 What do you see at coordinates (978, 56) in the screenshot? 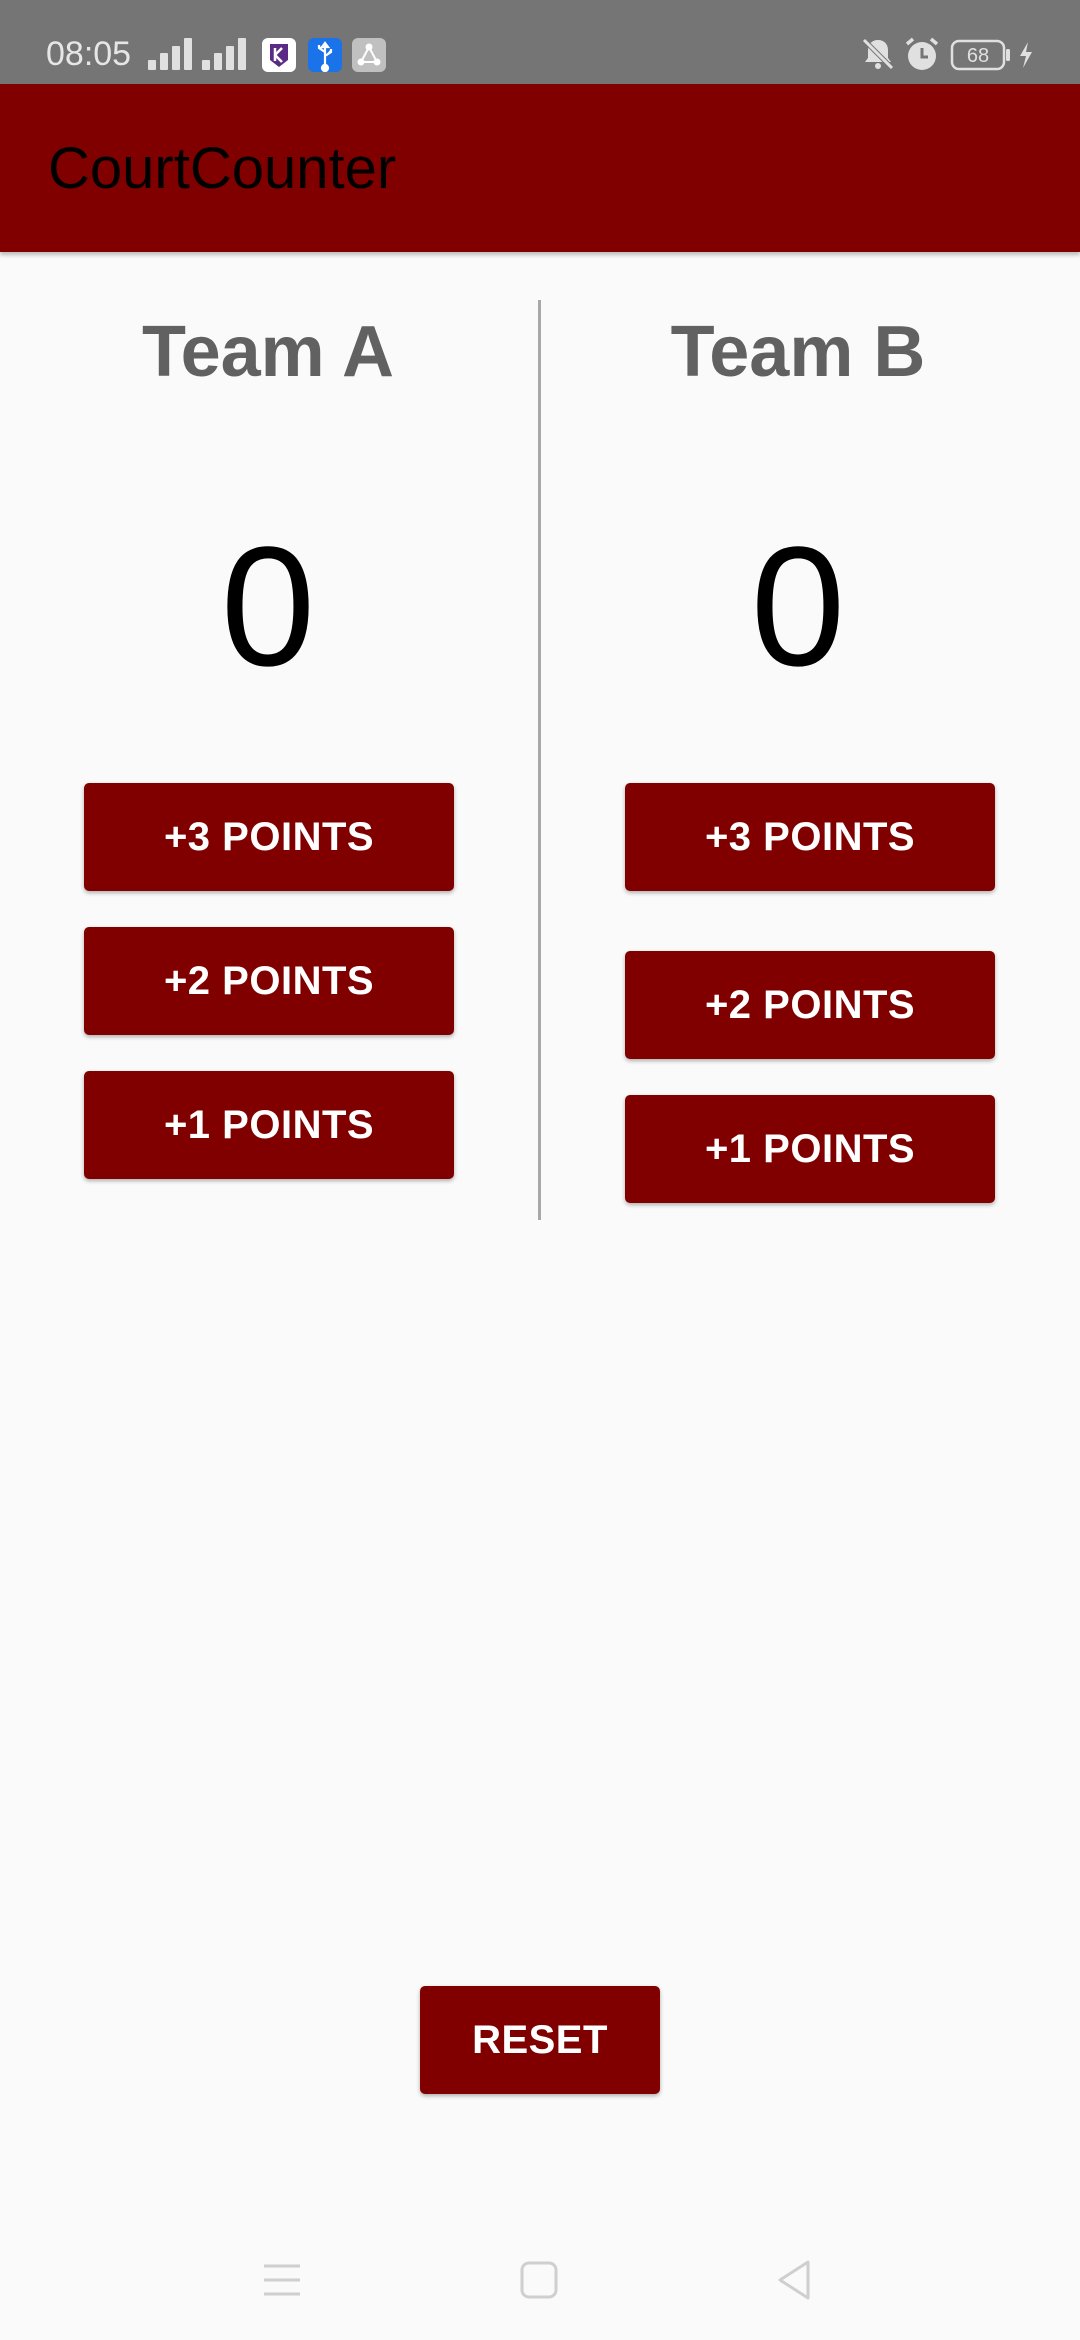
I see `battery-level: 68` at bounding box center [978, 56].